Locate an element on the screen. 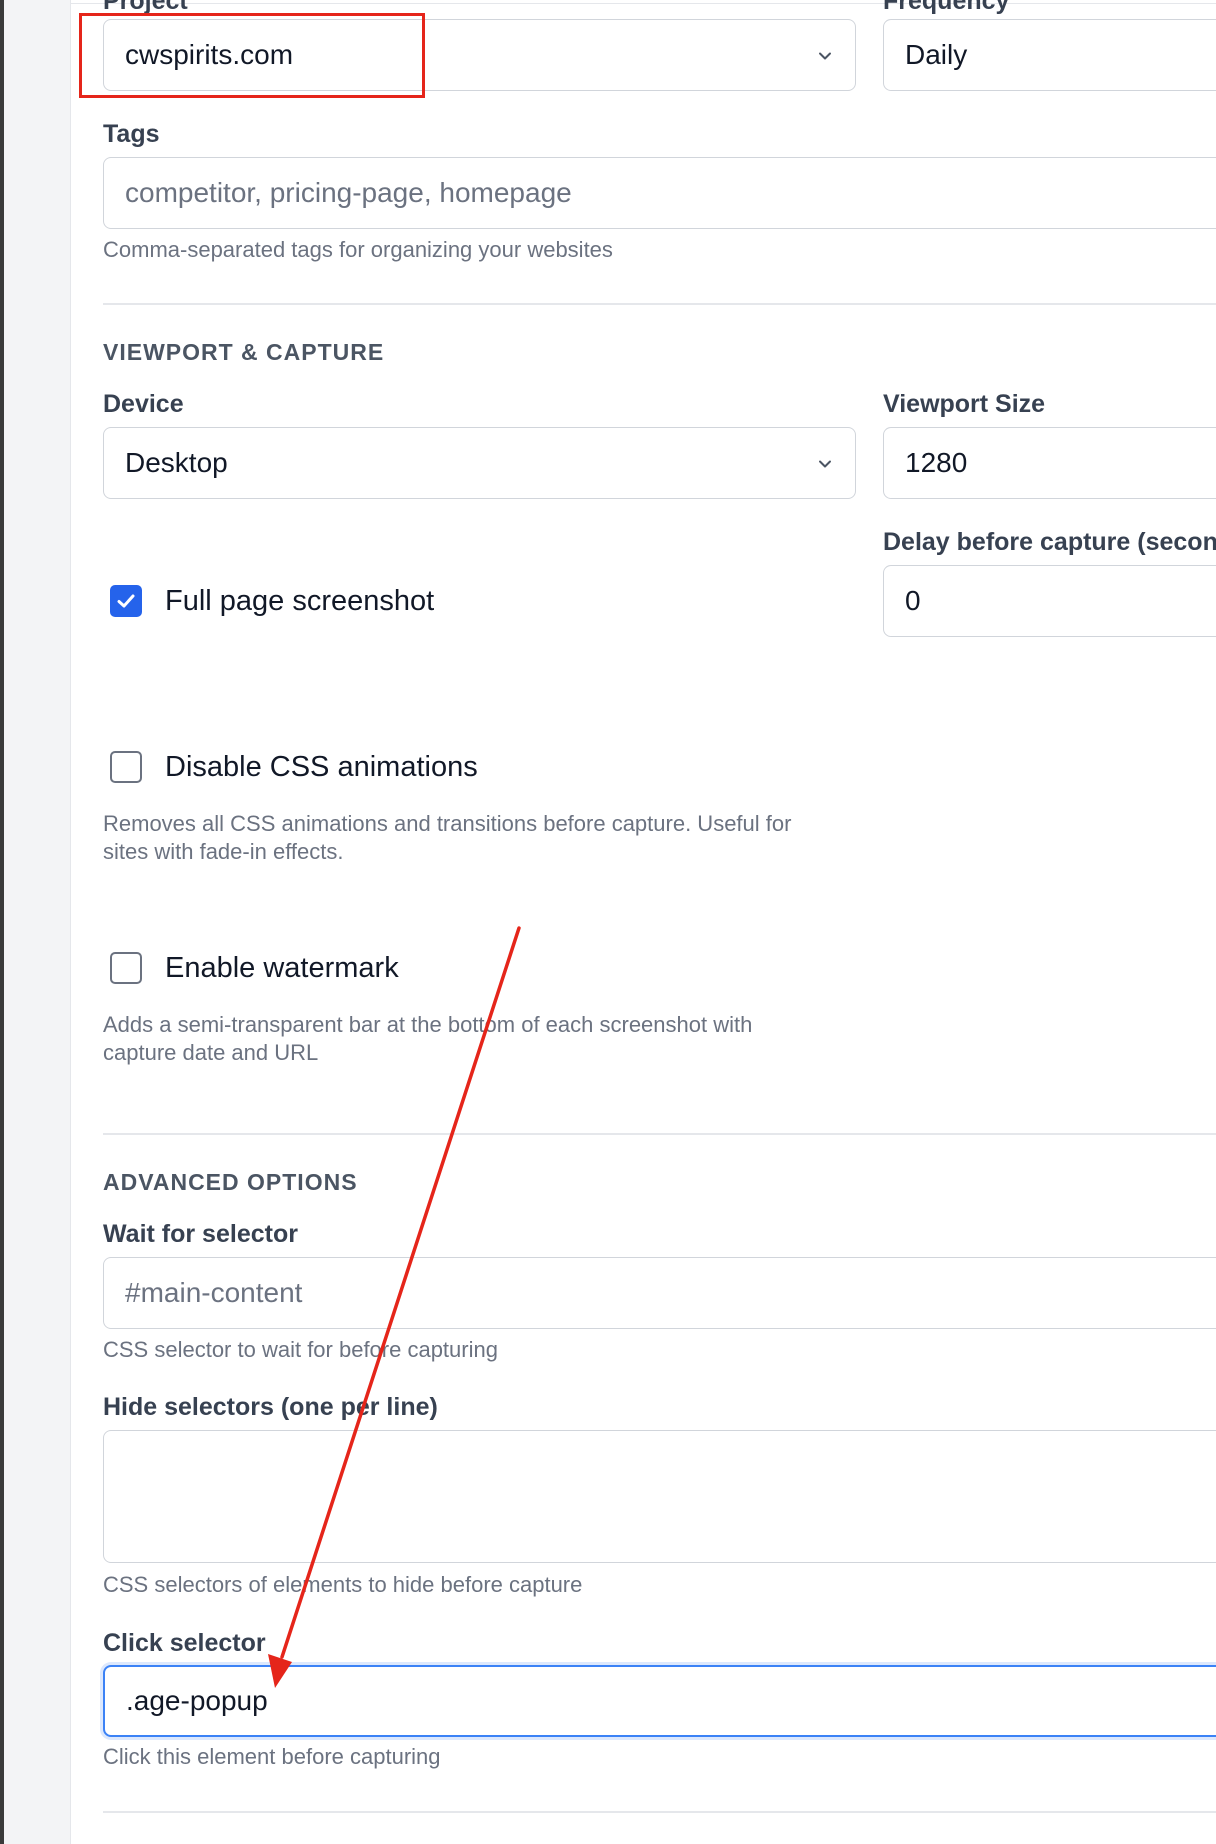 The image size is (1216, 1844). delay-value: 0 is located at coordinates (913, 600).